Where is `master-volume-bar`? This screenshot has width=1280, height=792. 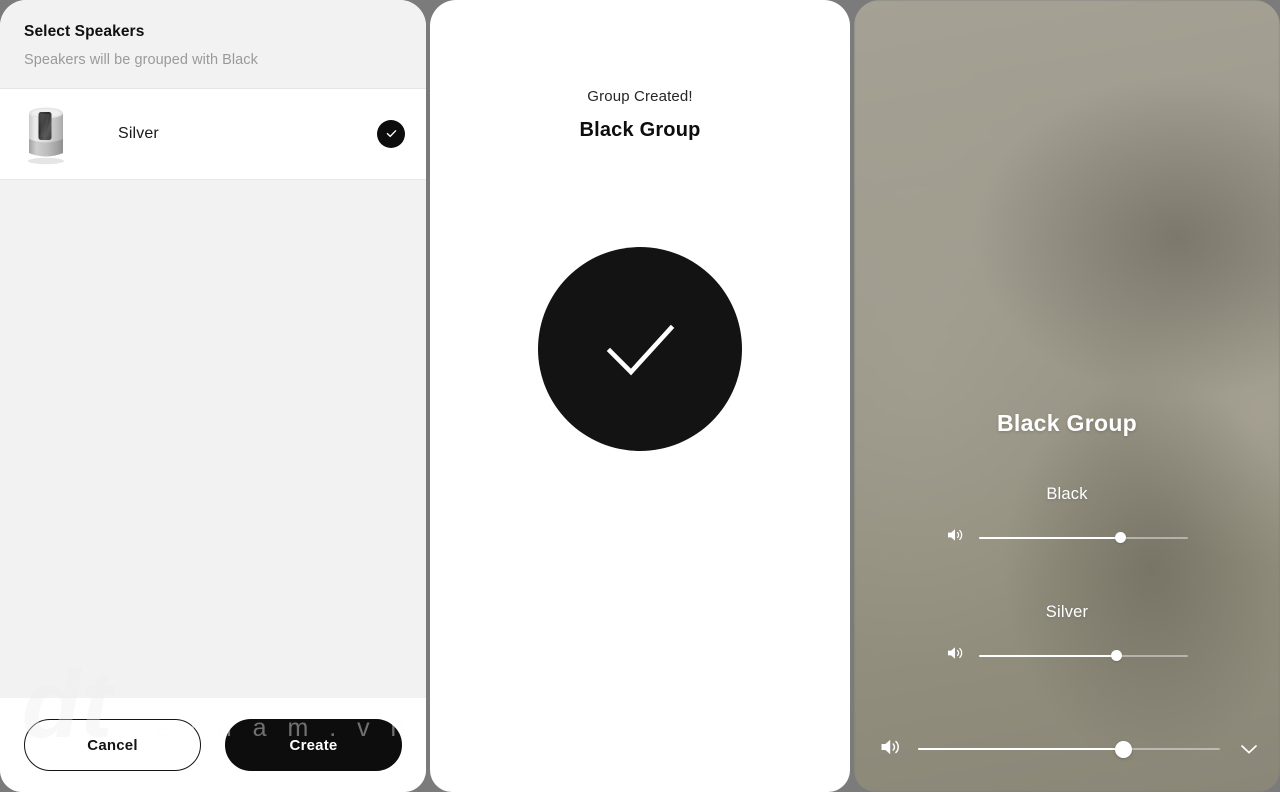 master-volume-bar is located at coordinates (1067, 749).